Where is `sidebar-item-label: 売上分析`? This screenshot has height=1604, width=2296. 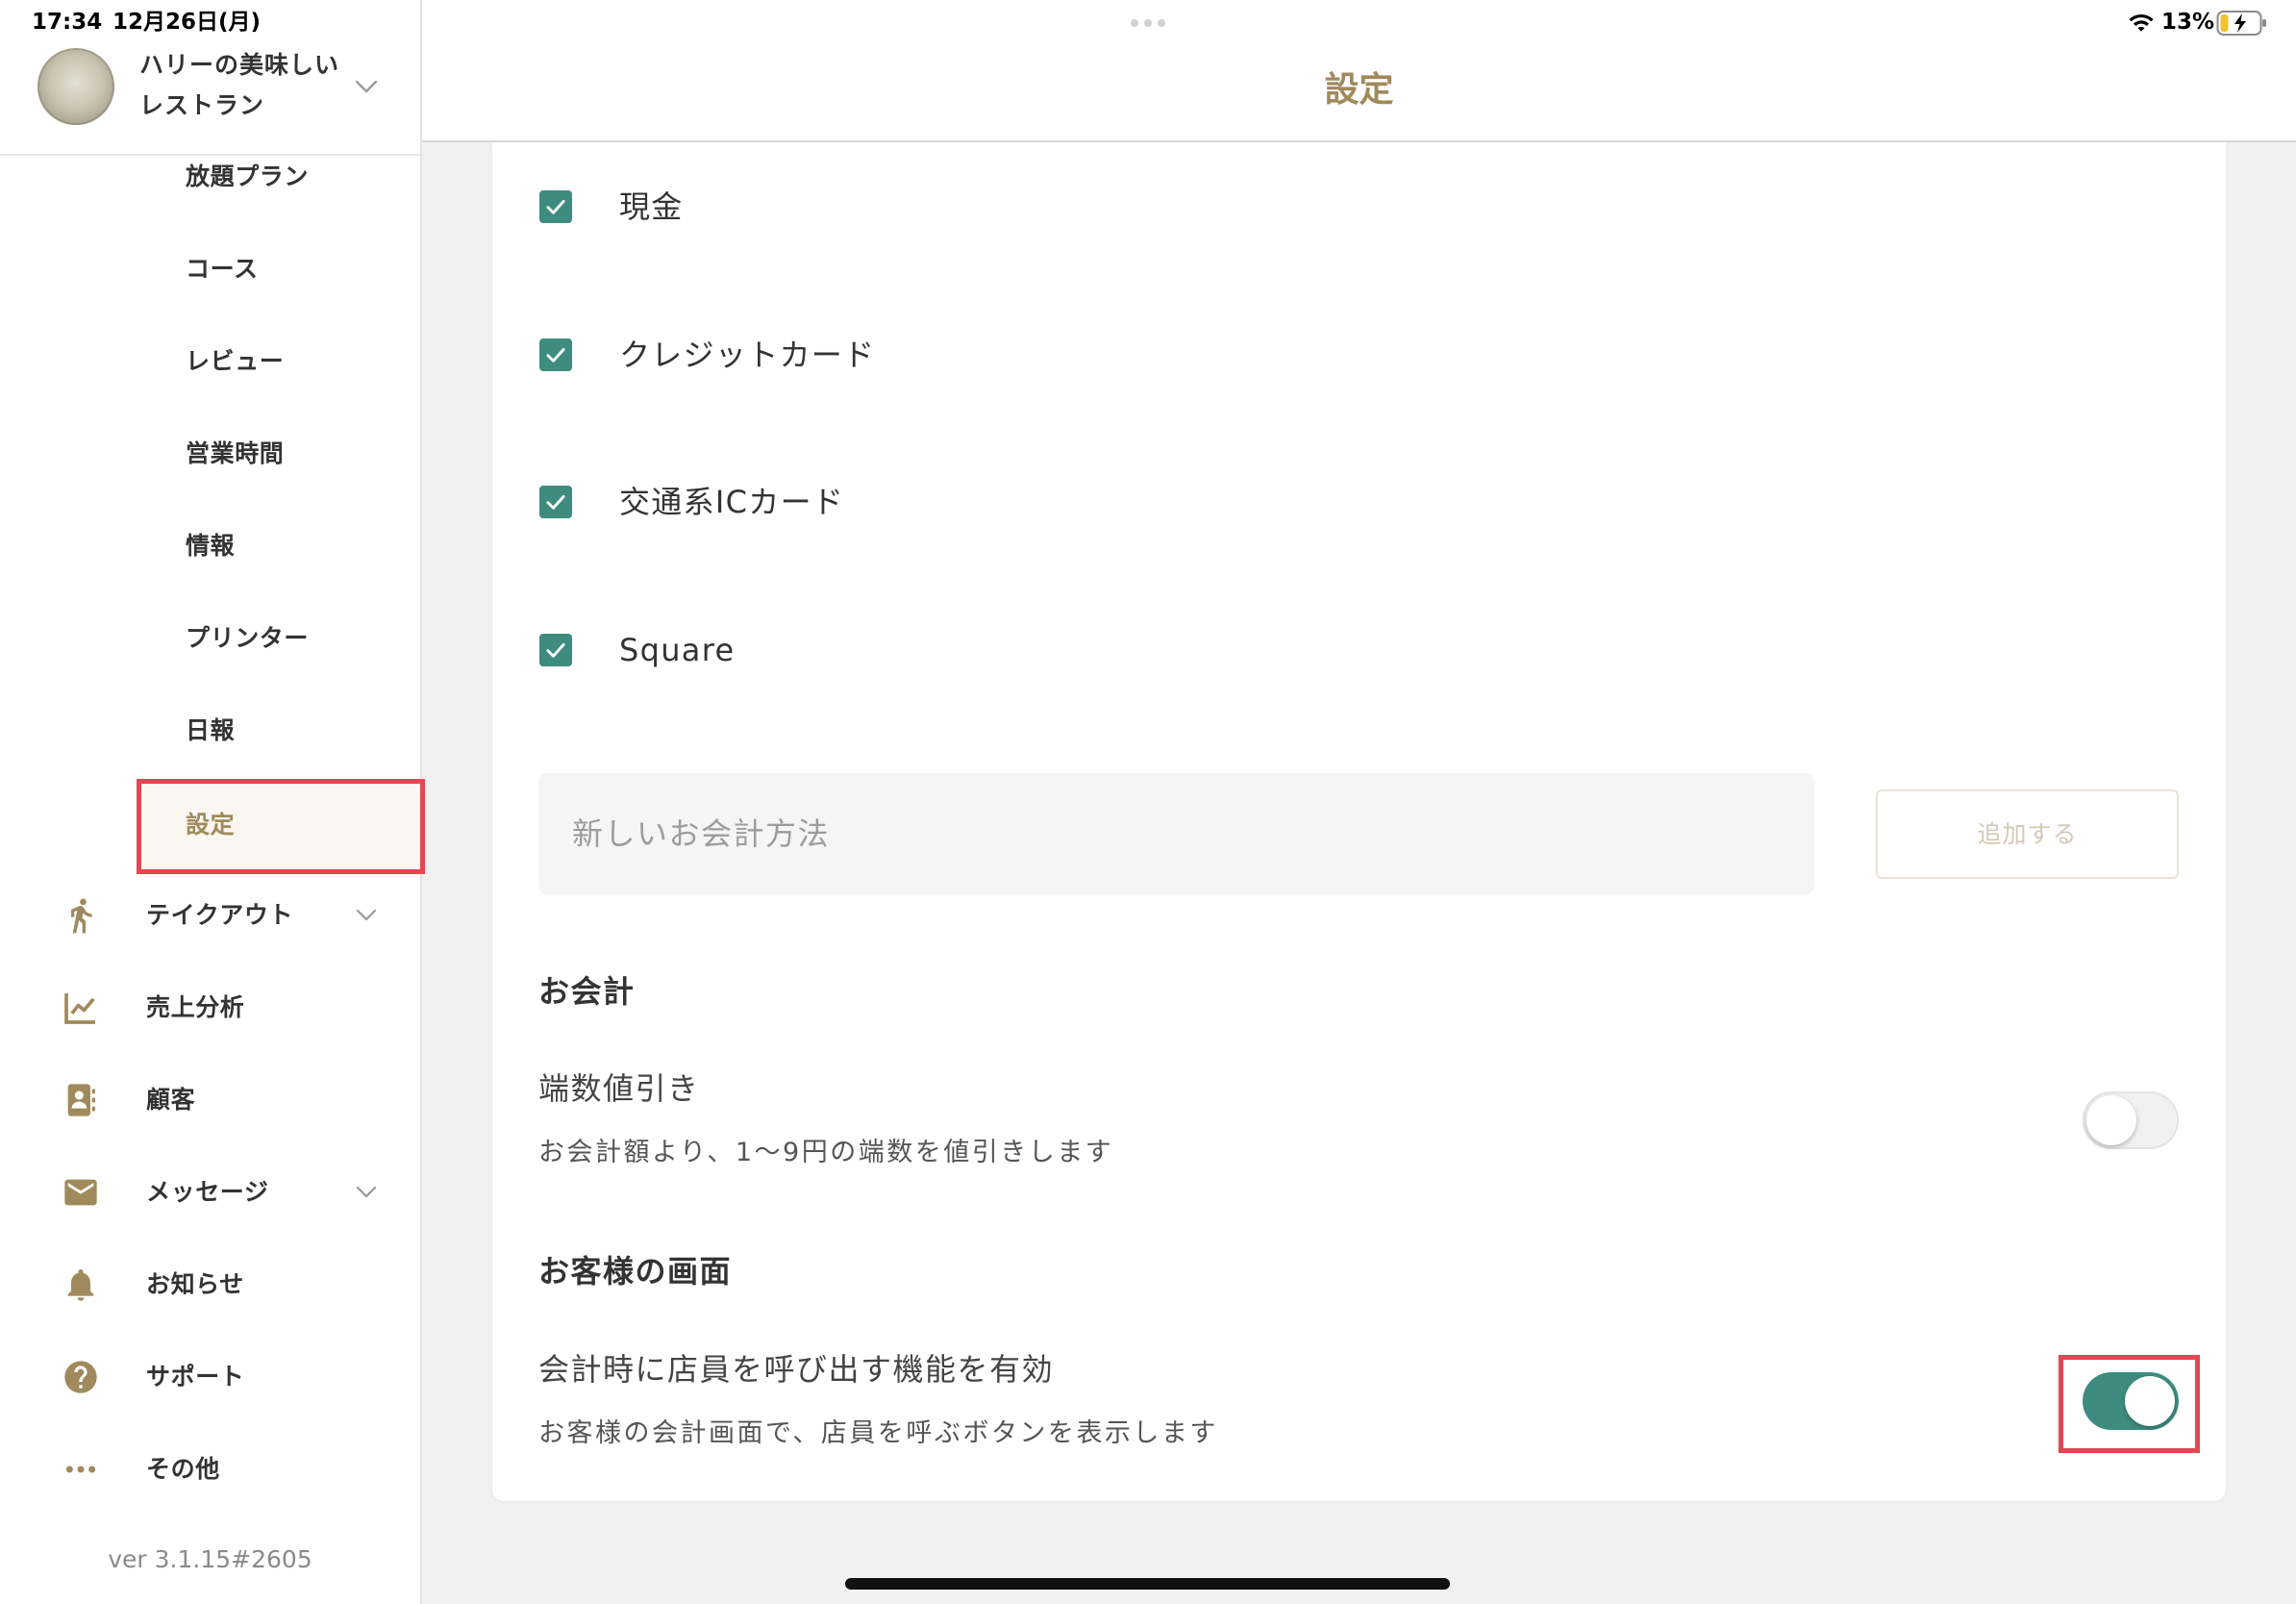
sidebar-item-label: 売上分析 is located at coordinates (195, 1007).